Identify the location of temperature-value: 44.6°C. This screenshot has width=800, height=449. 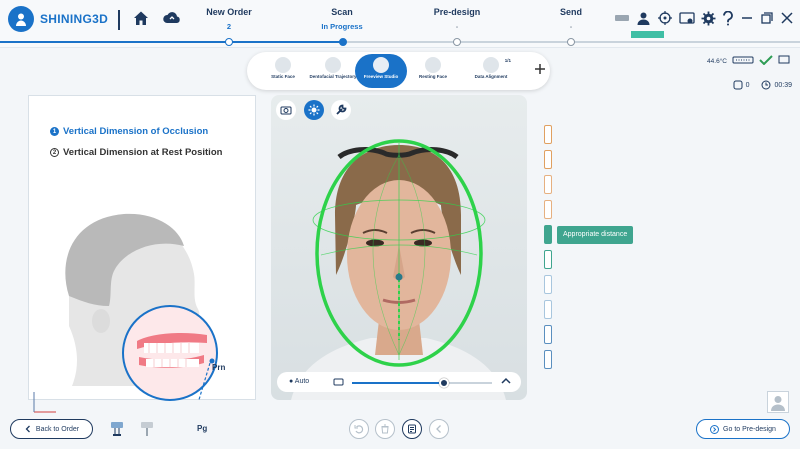
(717, 61).